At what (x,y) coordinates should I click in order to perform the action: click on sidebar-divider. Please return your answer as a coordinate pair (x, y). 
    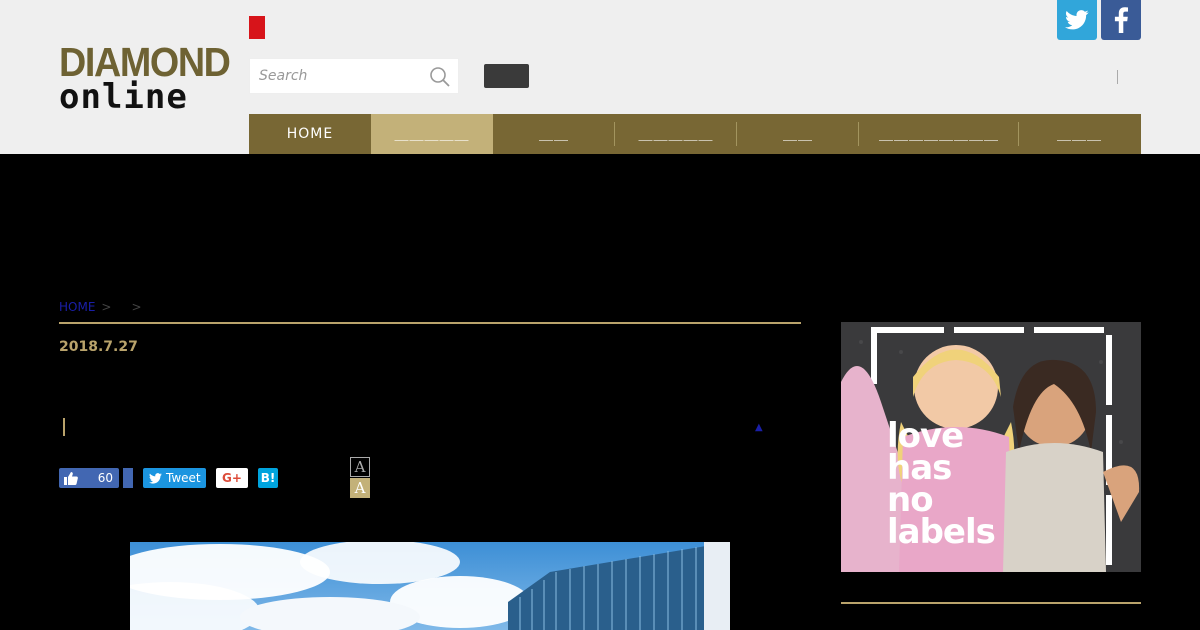
    Looking at the image, I should click on (991, 603).